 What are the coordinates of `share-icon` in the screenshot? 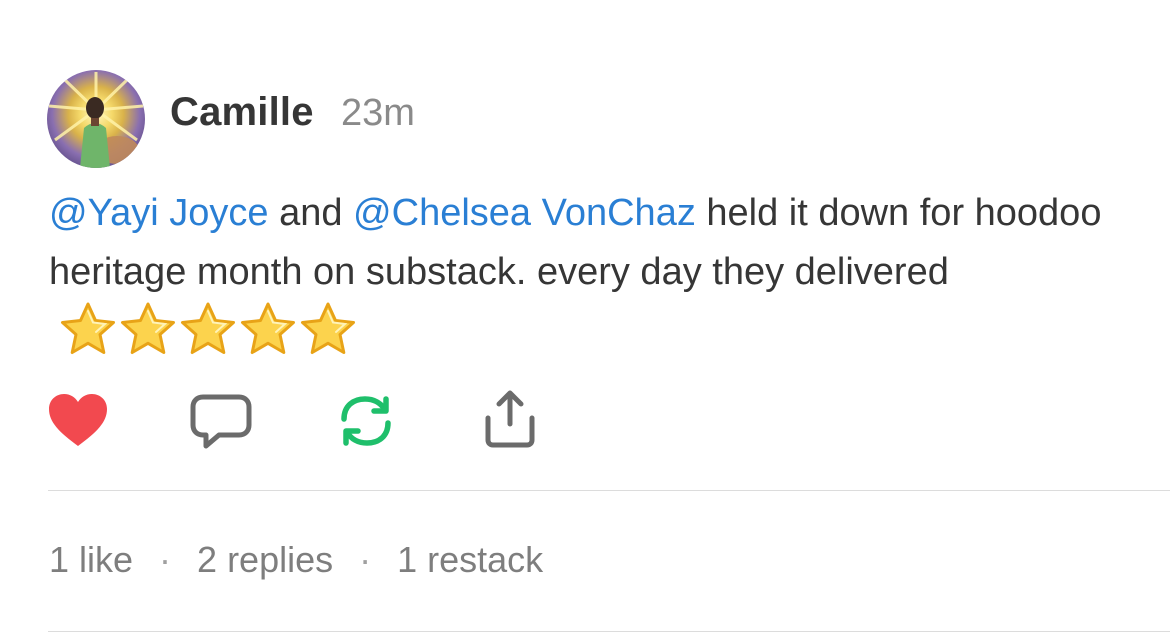 It's located at (510, 419).